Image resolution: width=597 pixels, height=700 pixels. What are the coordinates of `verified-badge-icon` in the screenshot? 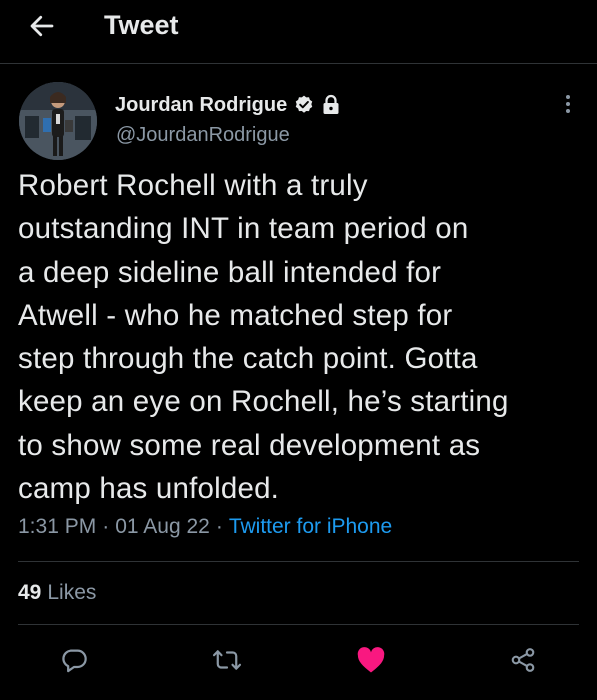 It's located at (304, 105).